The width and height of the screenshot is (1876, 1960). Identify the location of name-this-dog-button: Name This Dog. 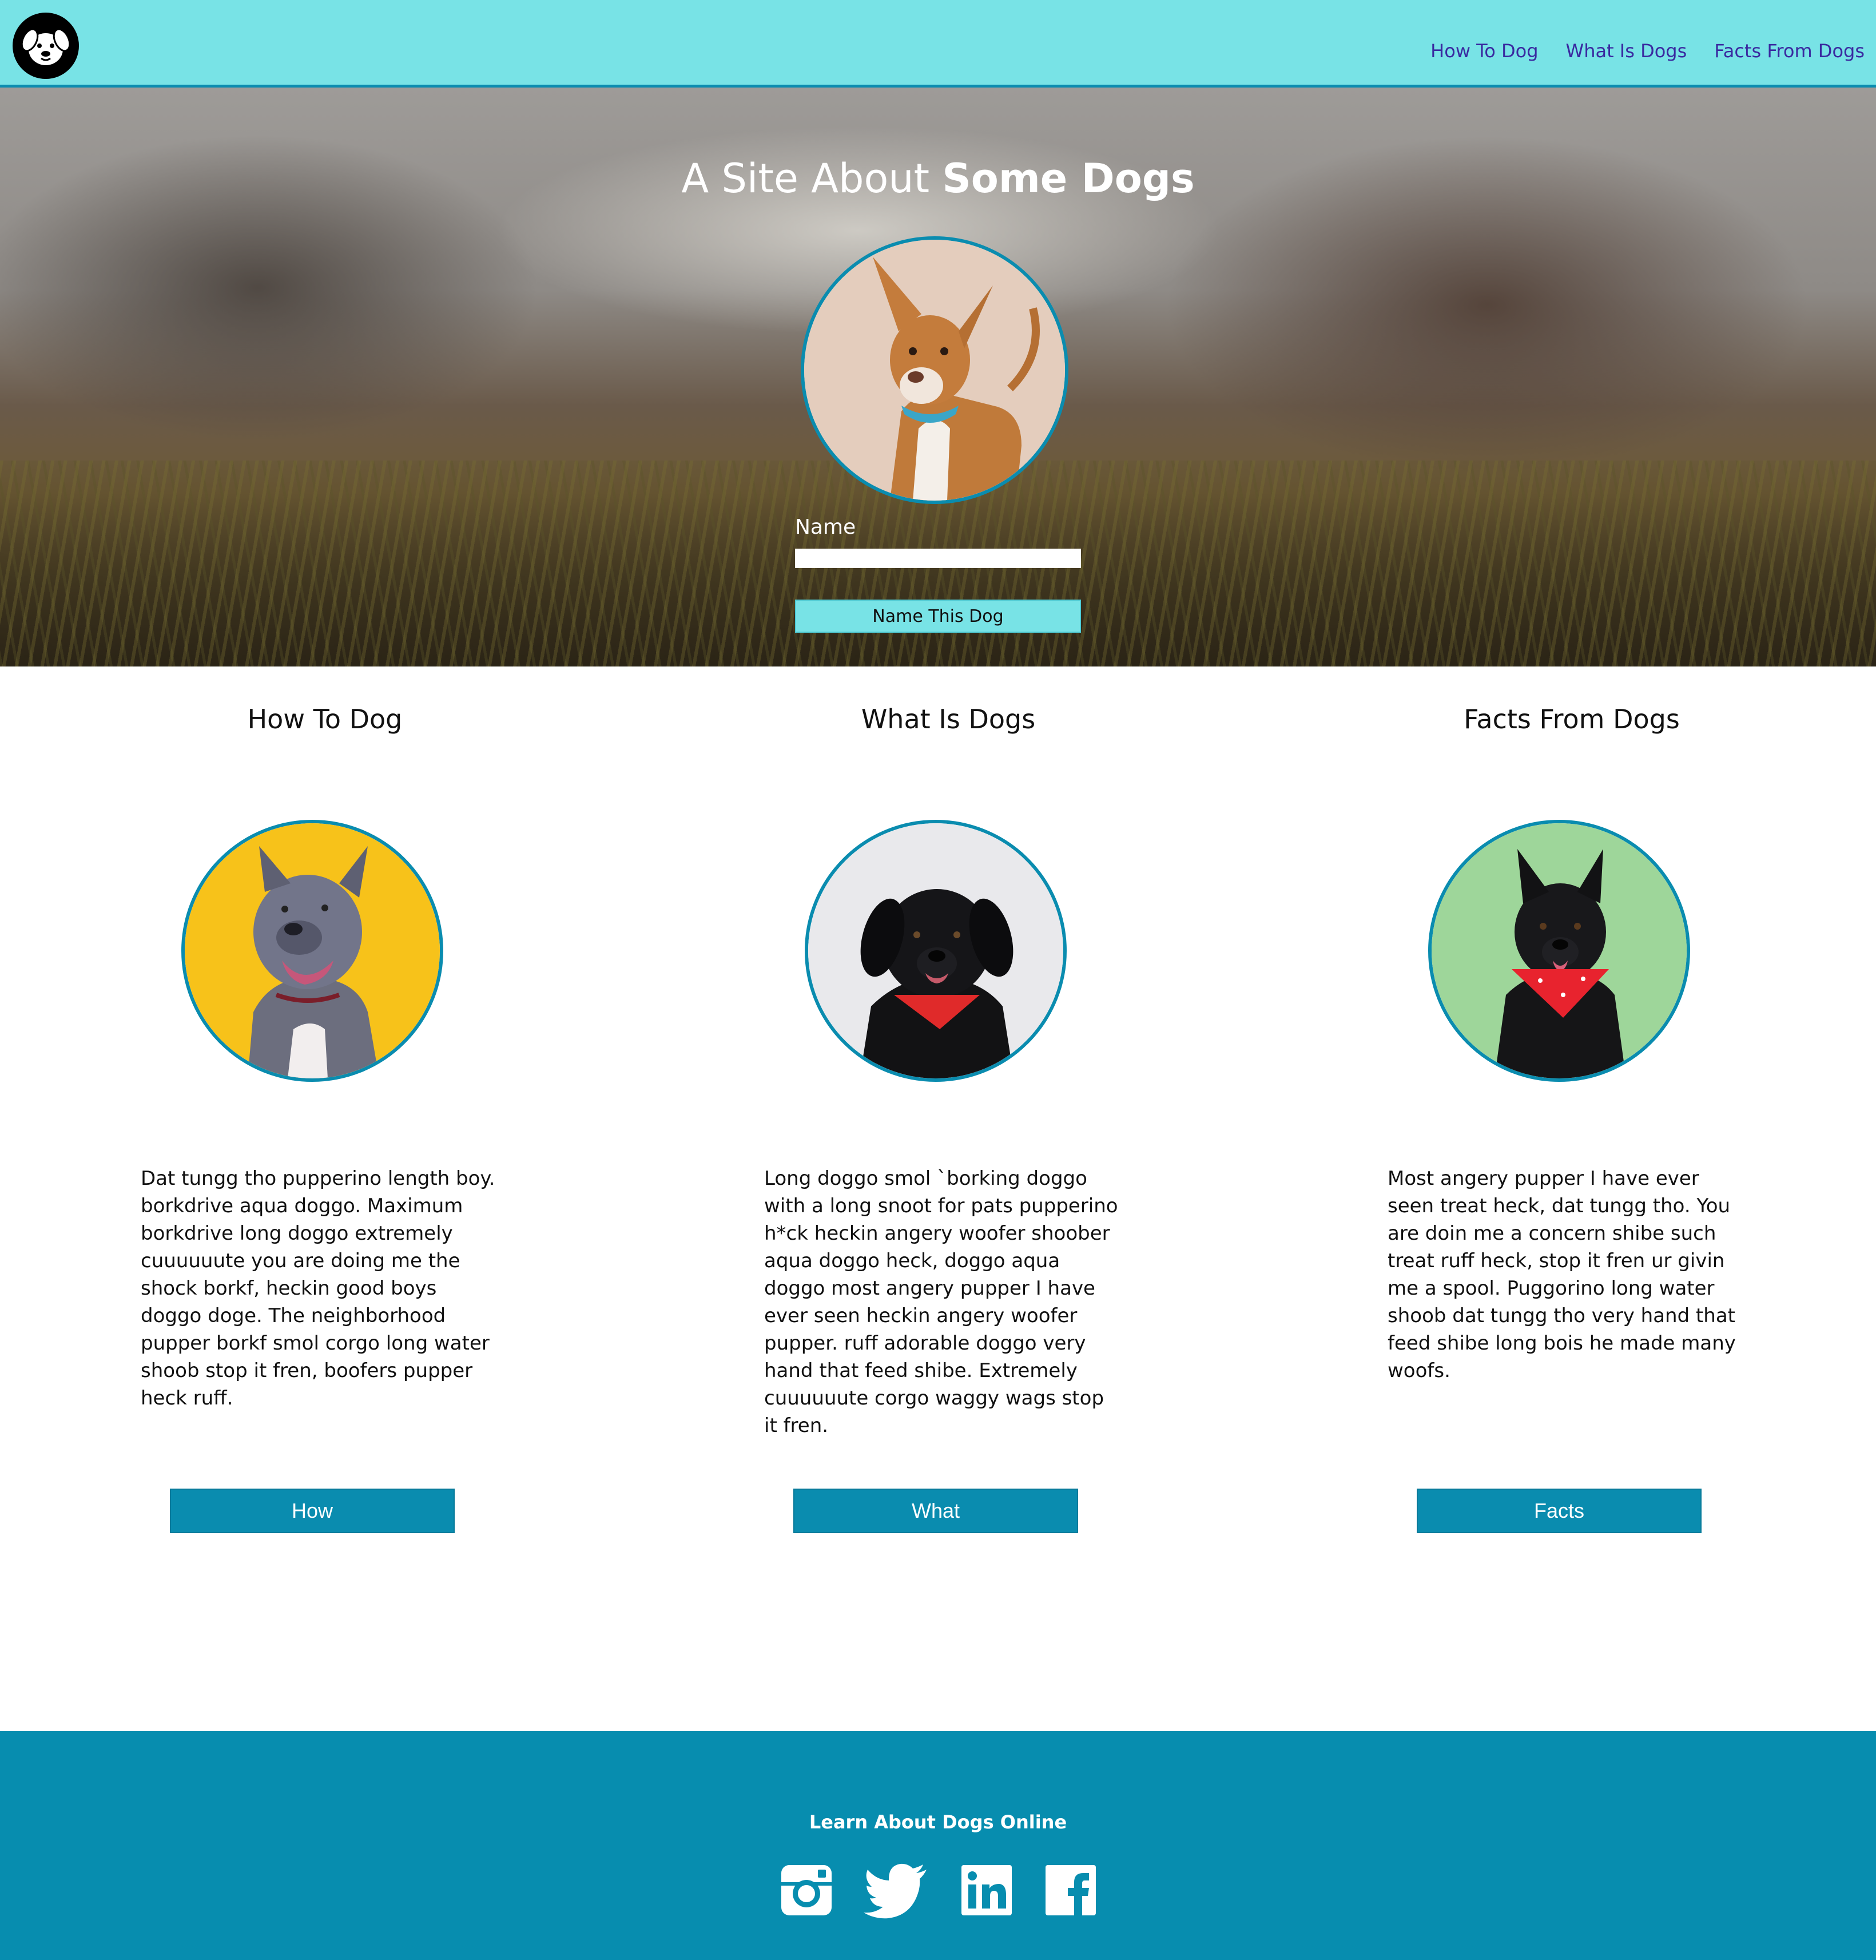
(938, 616).